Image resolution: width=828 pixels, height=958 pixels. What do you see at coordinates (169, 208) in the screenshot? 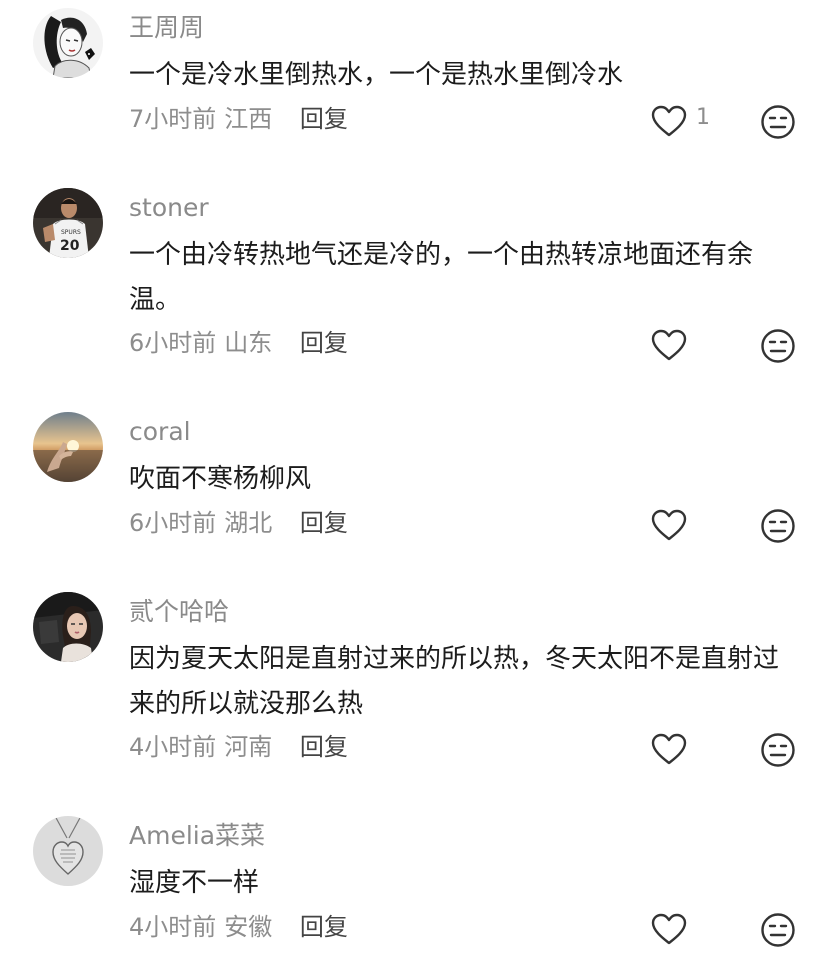
I see `comment-username: stoner` at bounding box center [169, 208].